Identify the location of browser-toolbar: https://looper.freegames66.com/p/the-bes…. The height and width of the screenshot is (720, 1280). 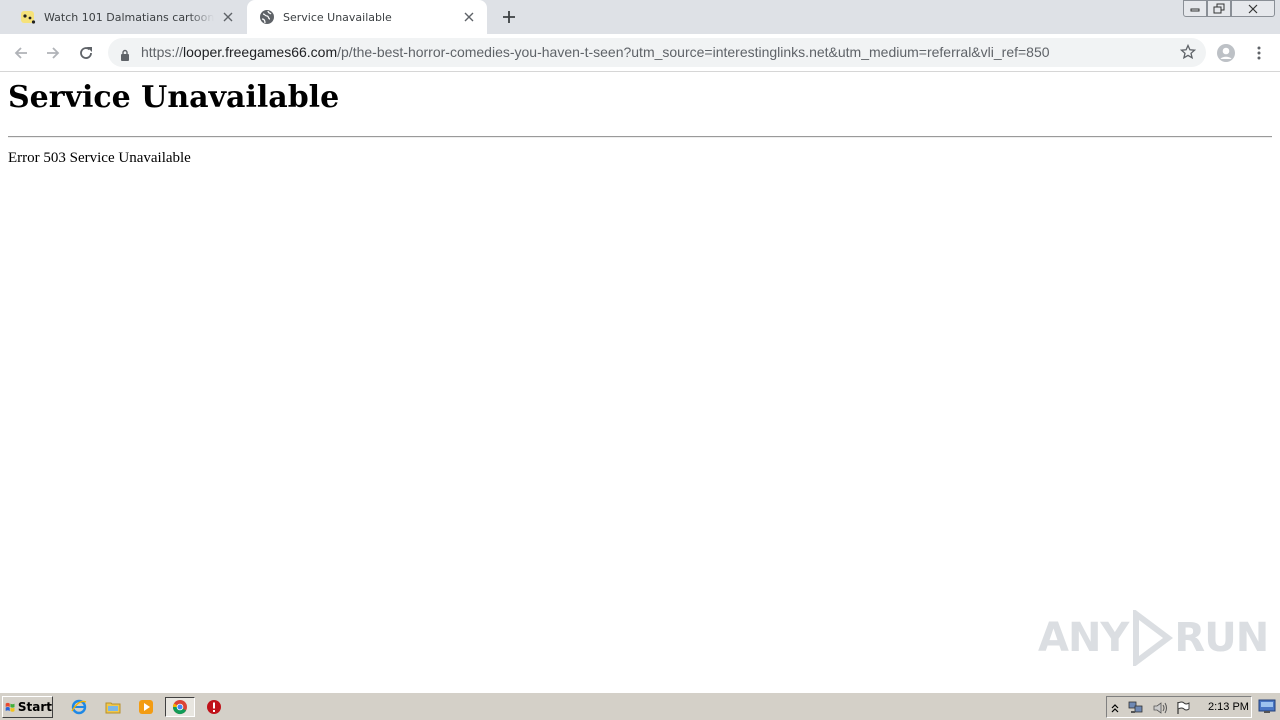
(640, 53).